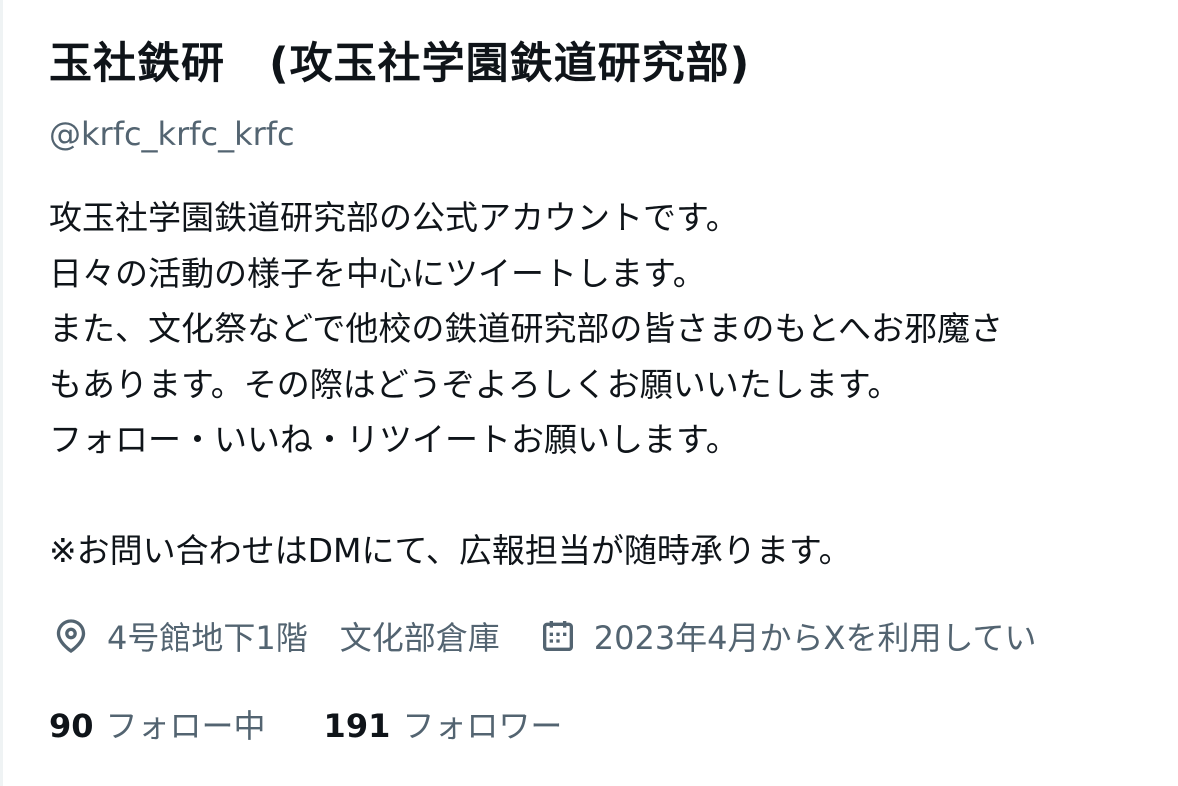  What do you see at coordinates (185, 726) in the screenshot?
I see `following-label: フォロー中` at bounding box center [185, 726].